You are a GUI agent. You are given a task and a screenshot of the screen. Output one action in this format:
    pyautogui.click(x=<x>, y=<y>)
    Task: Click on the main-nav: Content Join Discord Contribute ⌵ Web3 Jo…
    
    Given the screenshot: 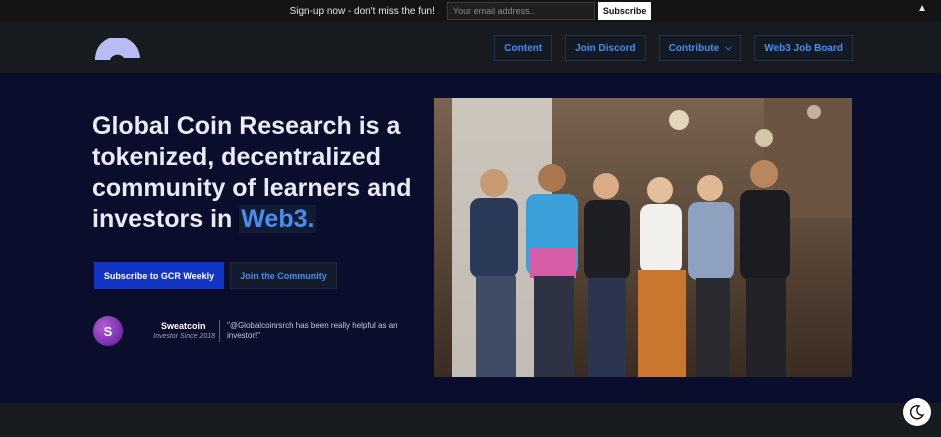 What is the action you would take?
    pyautogui.click(x=470, y=47)
    